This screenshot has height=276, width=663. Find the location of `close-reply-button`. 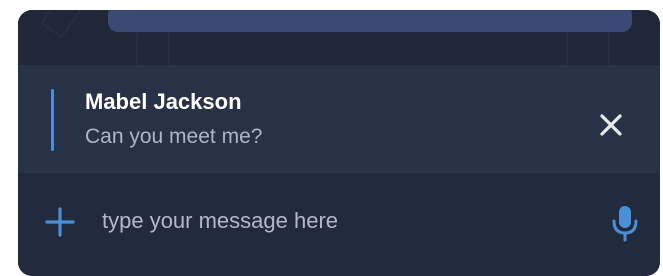

close-reply-button is located at coordinates (611, 125).